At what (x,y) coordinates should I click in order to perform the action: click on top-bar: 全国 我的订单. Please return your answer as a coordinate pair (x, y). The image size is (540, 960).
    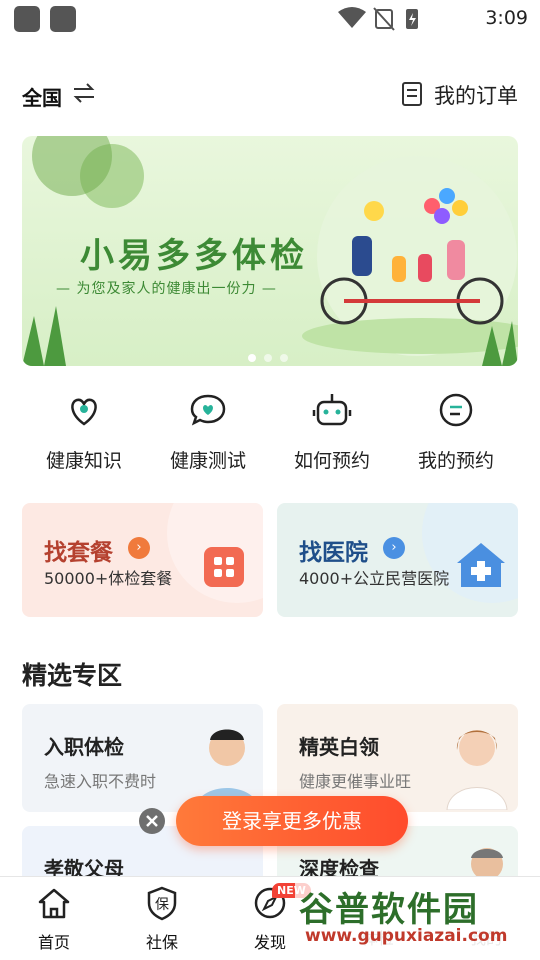
    Looking at the image, I should click on (270, 96).